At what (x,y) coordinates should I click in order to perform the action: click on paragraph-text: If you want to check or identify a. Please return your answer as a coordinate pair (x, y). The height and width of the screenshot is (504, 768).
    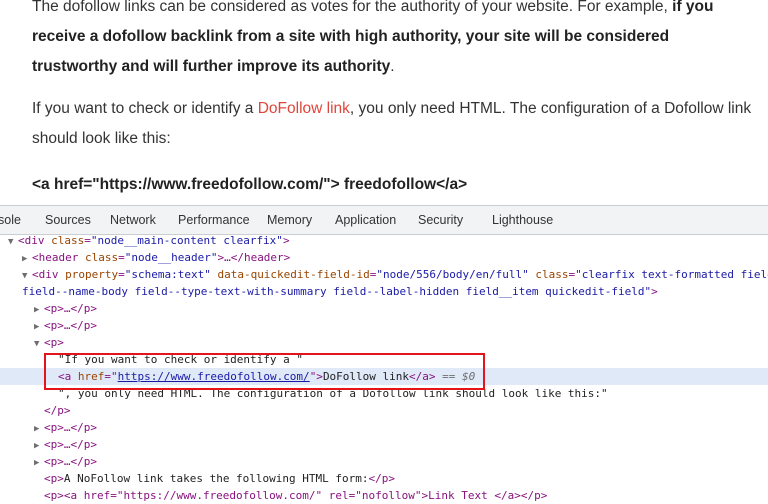
    Looking at the image, I should click on (145, 108).